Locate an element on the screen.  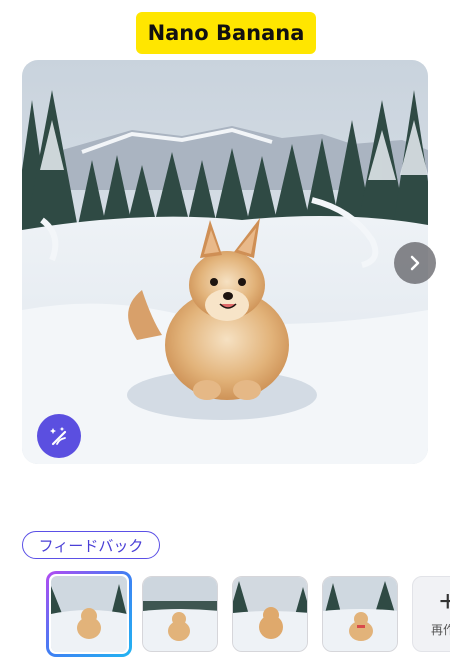
app-title: Nano Banana is located at coordinates (226, 33).